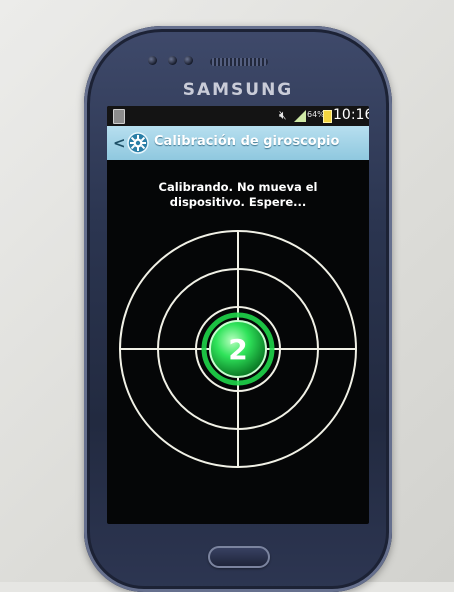 This screenshot has width=454, height=592. What do you see at coordinates (238, 90) in the screenshot?
I see `brand-logo: SAMSUNG` at bounding box center [238, 90].